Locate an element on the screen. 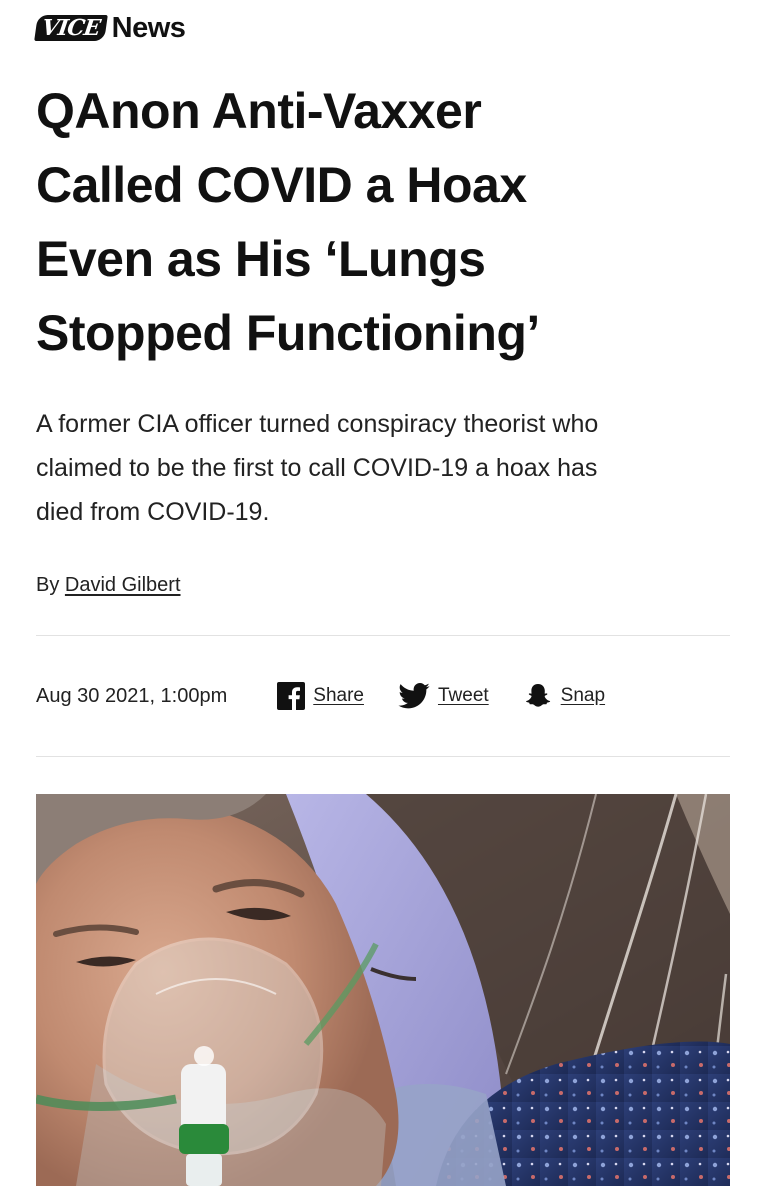  facebook-icon is located at coordinates (291, 696).